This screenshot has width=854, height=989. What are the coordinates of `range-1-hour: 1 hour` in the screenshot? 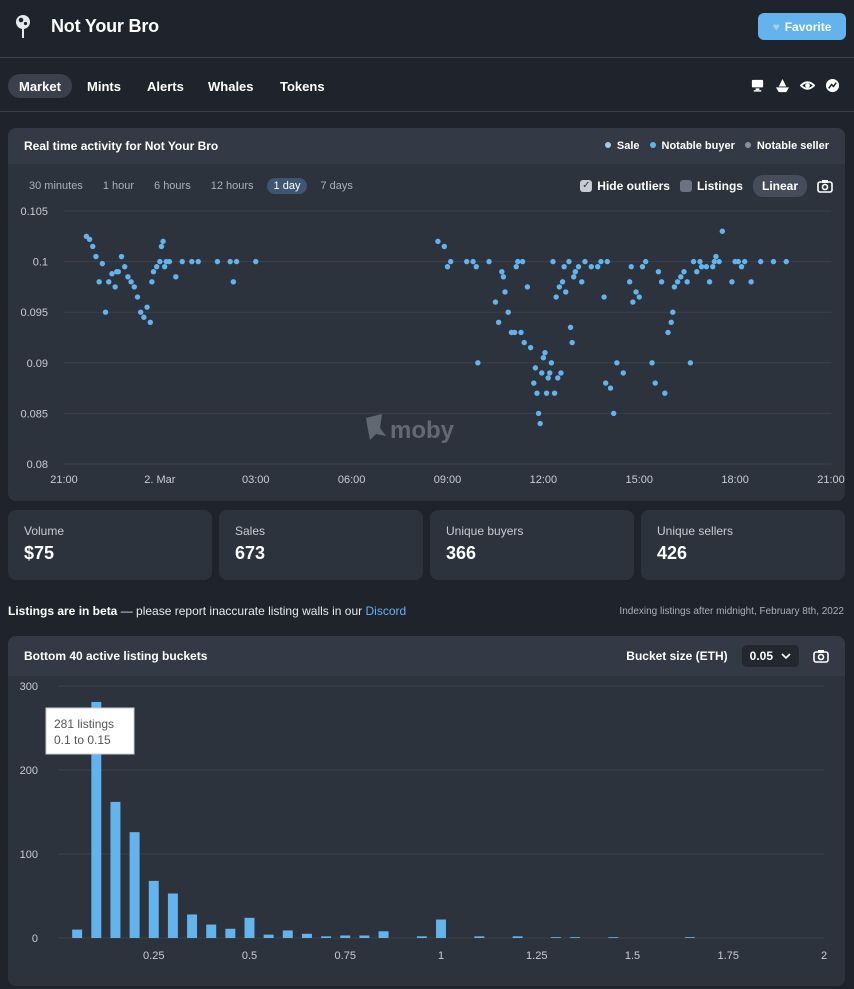 It's located at (118, 186).